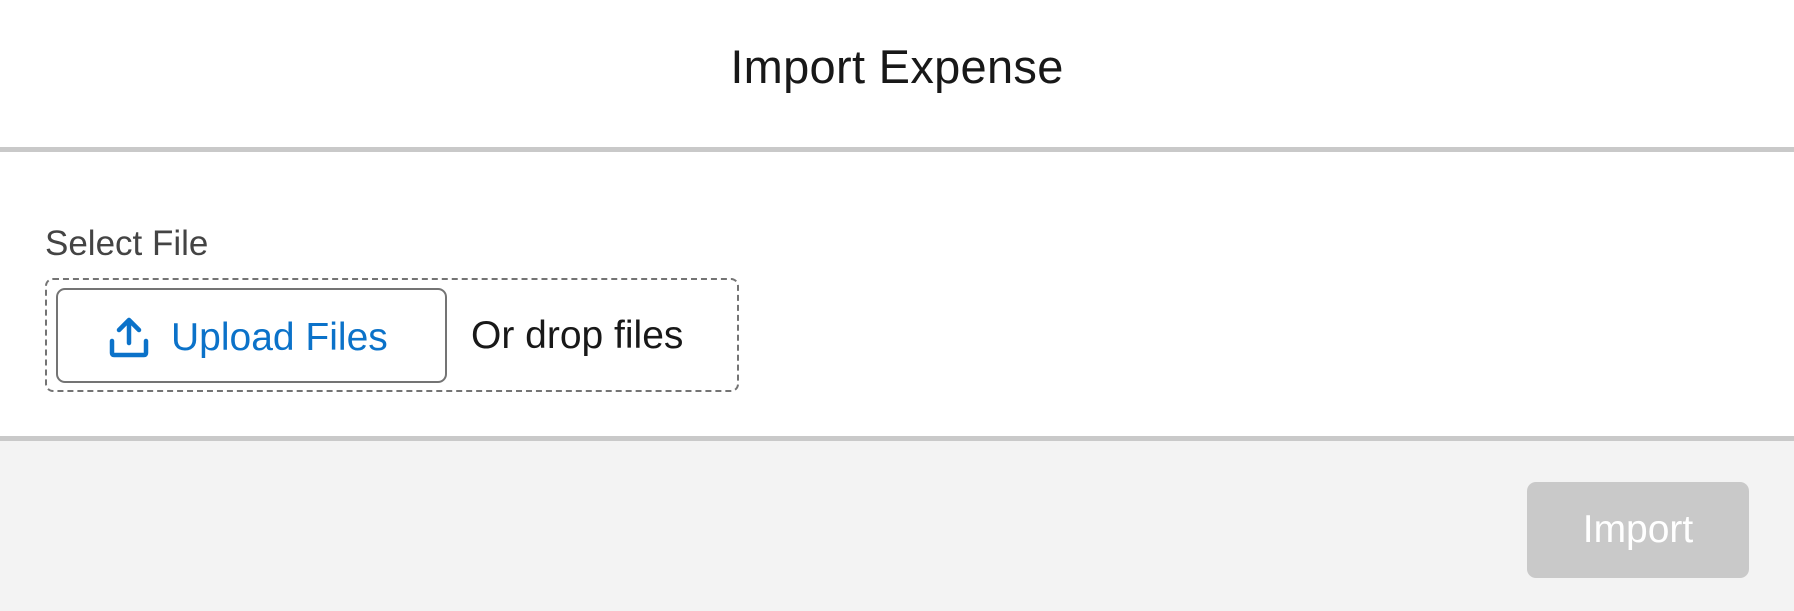 The height and width of the screenshot is (611, 1794). I want to click on modal-title: Import Expense, so click(897, 66).